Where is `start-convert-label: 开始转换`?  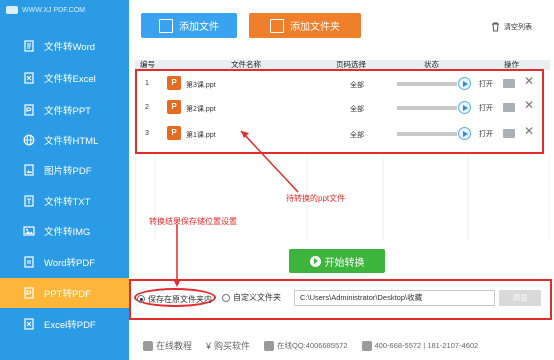
start-convert-label: 开始转换 is located at coordinates (344, 263).